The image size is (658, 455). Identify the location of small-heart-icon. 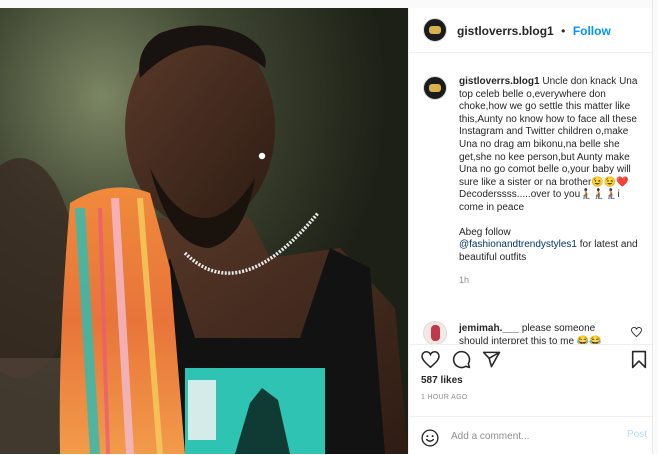
(636, 332).